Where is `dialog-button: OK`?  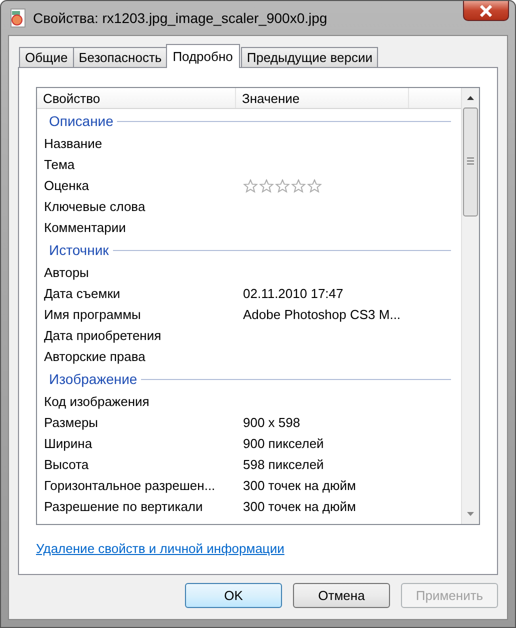 dialog-button: OK is located at coordinates (233, 595).